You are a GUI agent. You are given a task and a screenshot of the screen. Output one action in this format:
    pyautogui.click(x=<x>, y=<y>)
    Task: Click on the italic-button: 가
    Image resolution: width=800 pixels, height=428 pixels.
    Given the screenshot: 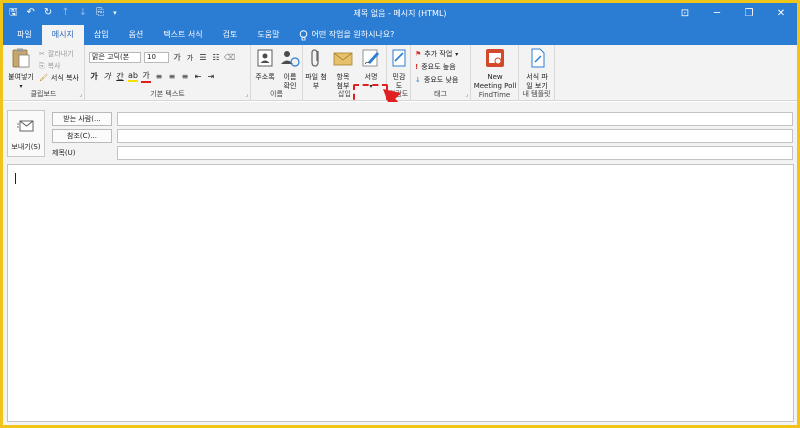 What is the action you would take?
    pyautogui.click(x=107, y=76)
    